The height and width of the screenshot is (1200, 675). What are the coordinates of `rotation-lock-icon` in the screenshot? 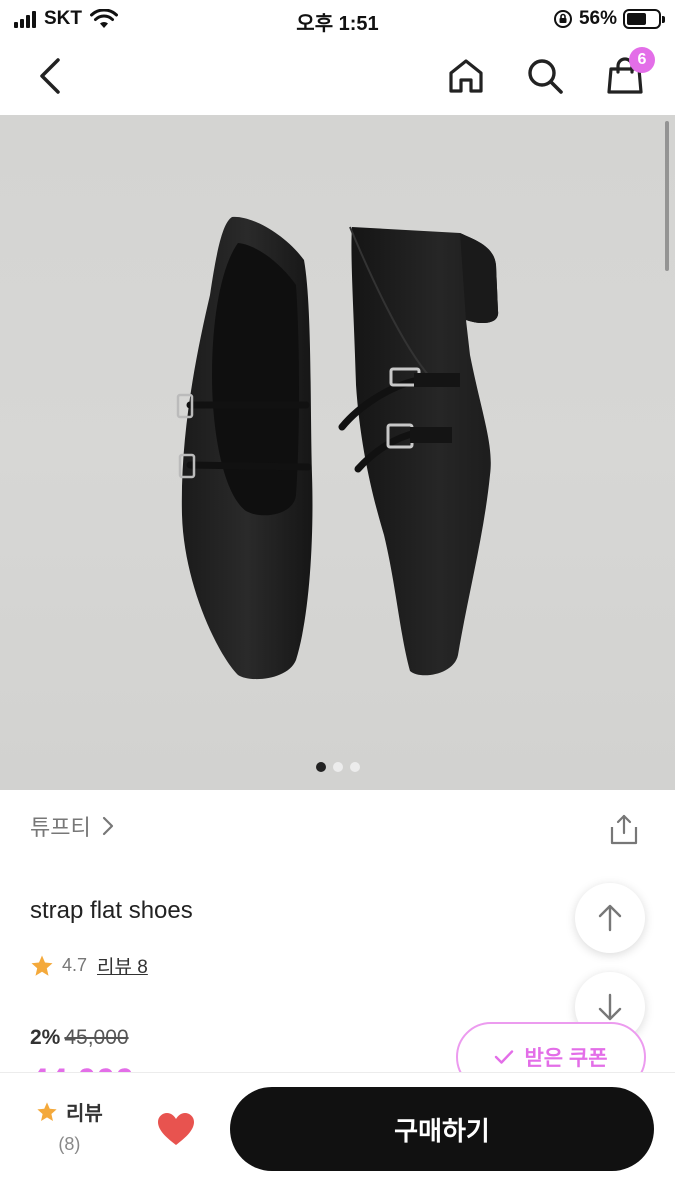 It's located at (562, 19).